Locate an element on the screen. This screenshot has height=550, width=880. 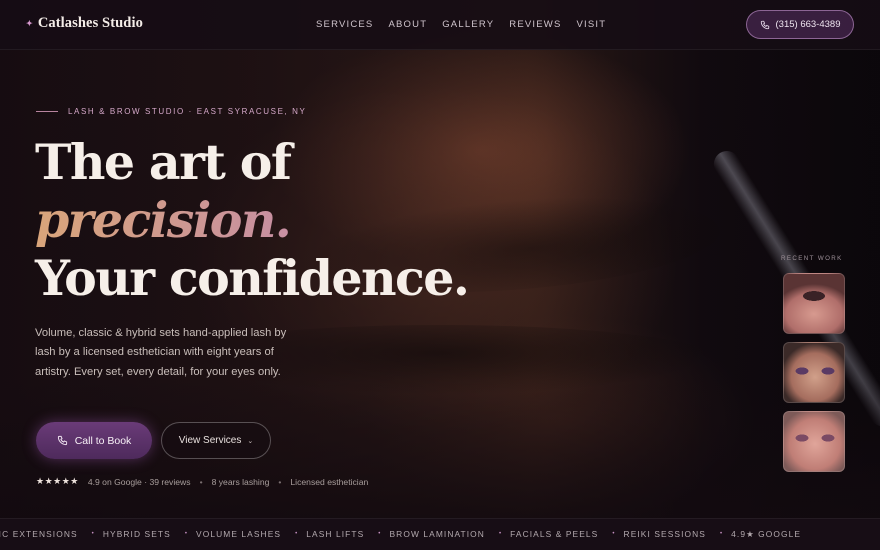
marquee-item: • HYBRID SETS is located at coordinates (124, 534).